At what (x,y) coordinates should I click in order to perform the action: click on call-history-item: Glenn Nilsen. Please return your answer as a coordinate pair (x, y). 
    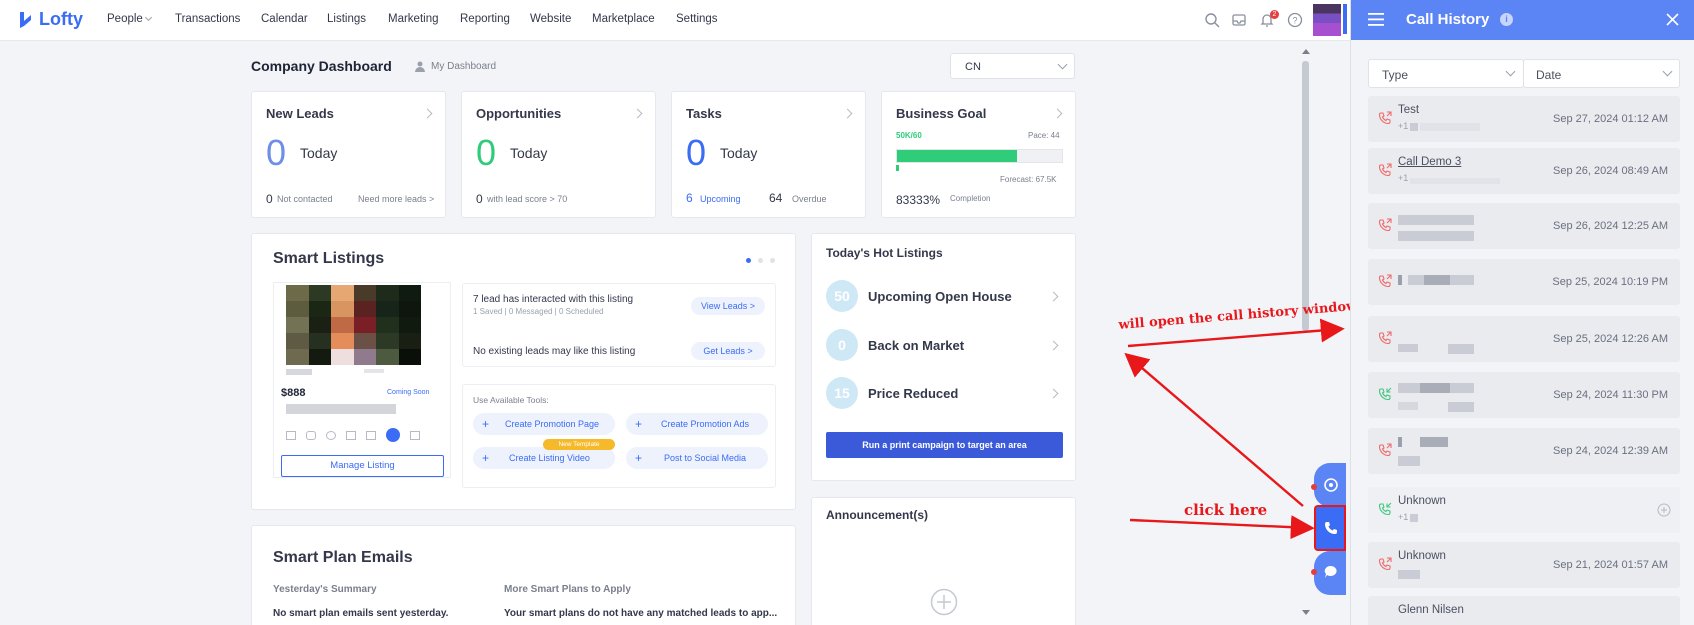
    Looking at the image, I should click on (1524, 610).